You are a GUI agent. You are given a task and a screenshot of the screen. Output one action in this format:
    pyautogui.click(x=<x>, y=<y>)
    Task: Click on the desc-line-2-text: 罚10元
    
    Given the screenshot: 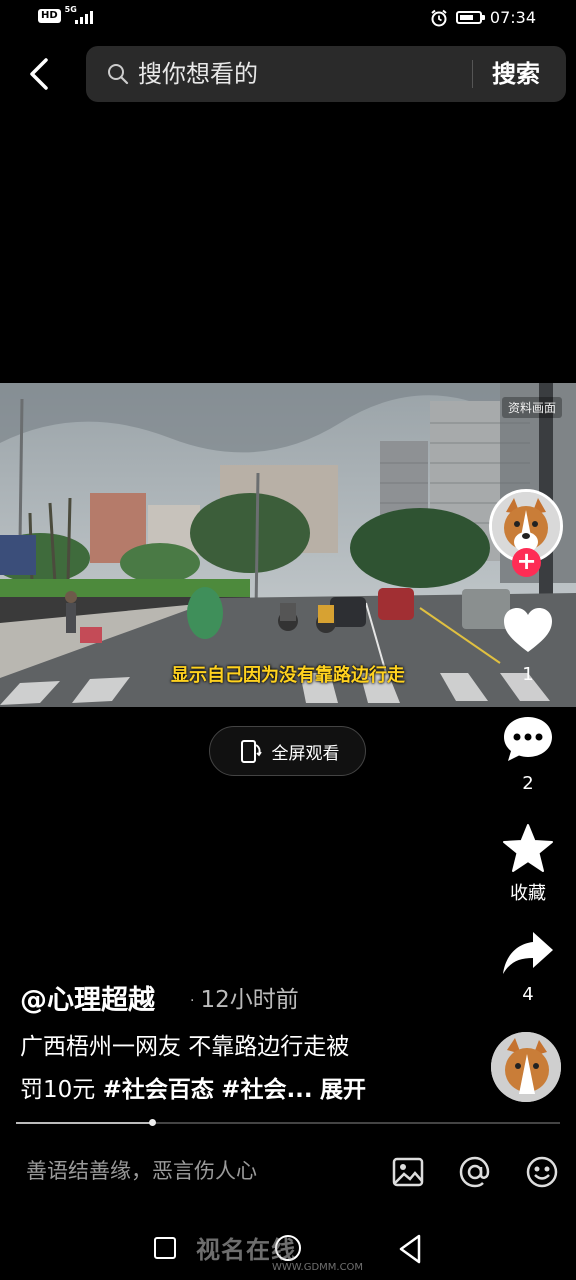 What is the action you would take?
    pyautogui.click(x=61, y=1090)
    